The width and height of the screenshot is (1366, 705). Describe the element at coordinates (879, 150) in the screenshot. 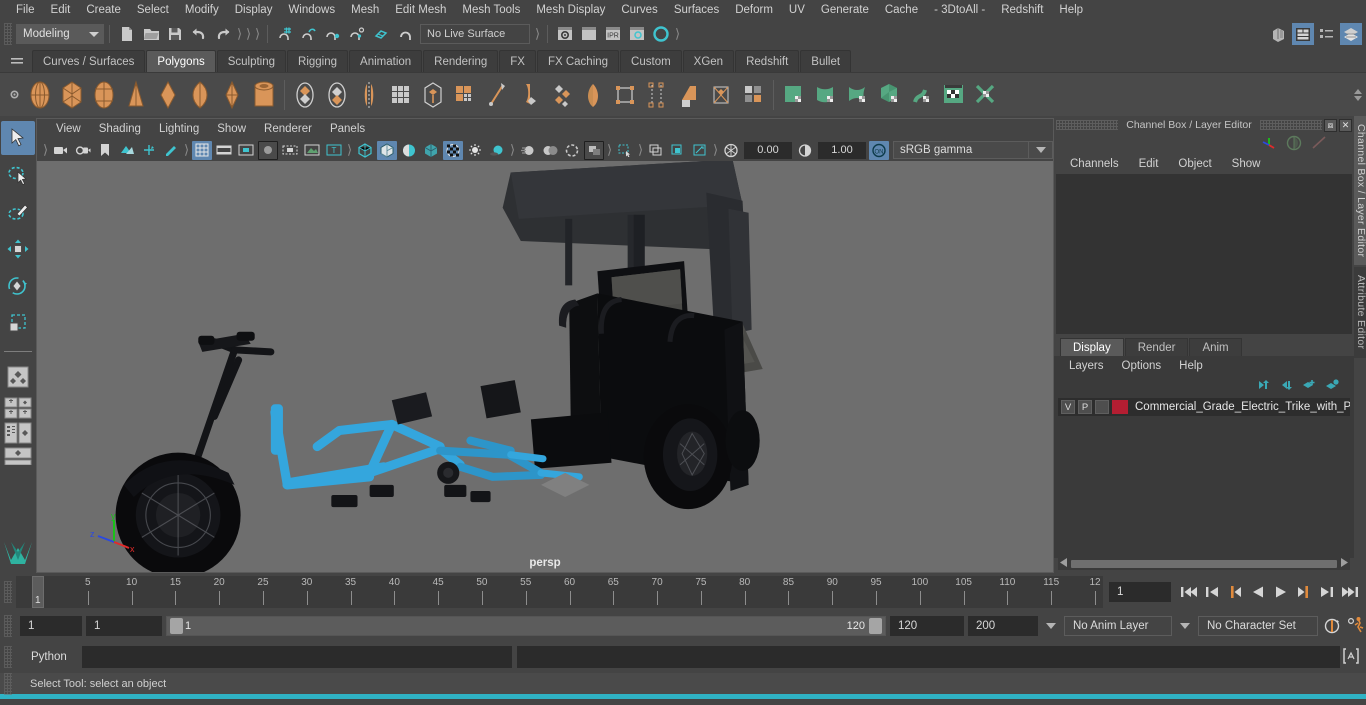

I see `color-management-toggle-icon: ON` at that location.